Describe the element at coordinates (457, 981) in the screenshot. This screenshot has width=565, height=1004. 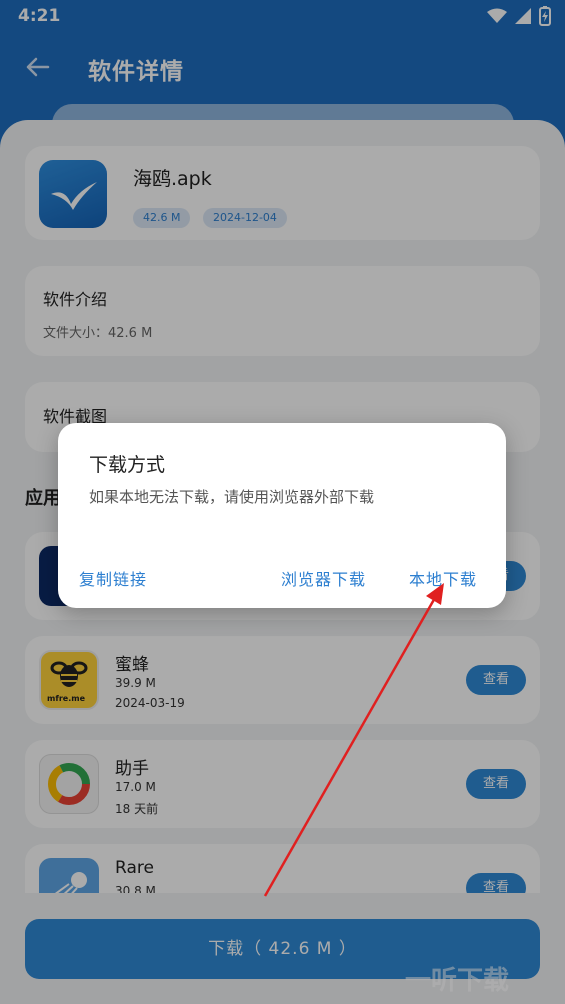
I see `watermark: 一听下载` at that location.